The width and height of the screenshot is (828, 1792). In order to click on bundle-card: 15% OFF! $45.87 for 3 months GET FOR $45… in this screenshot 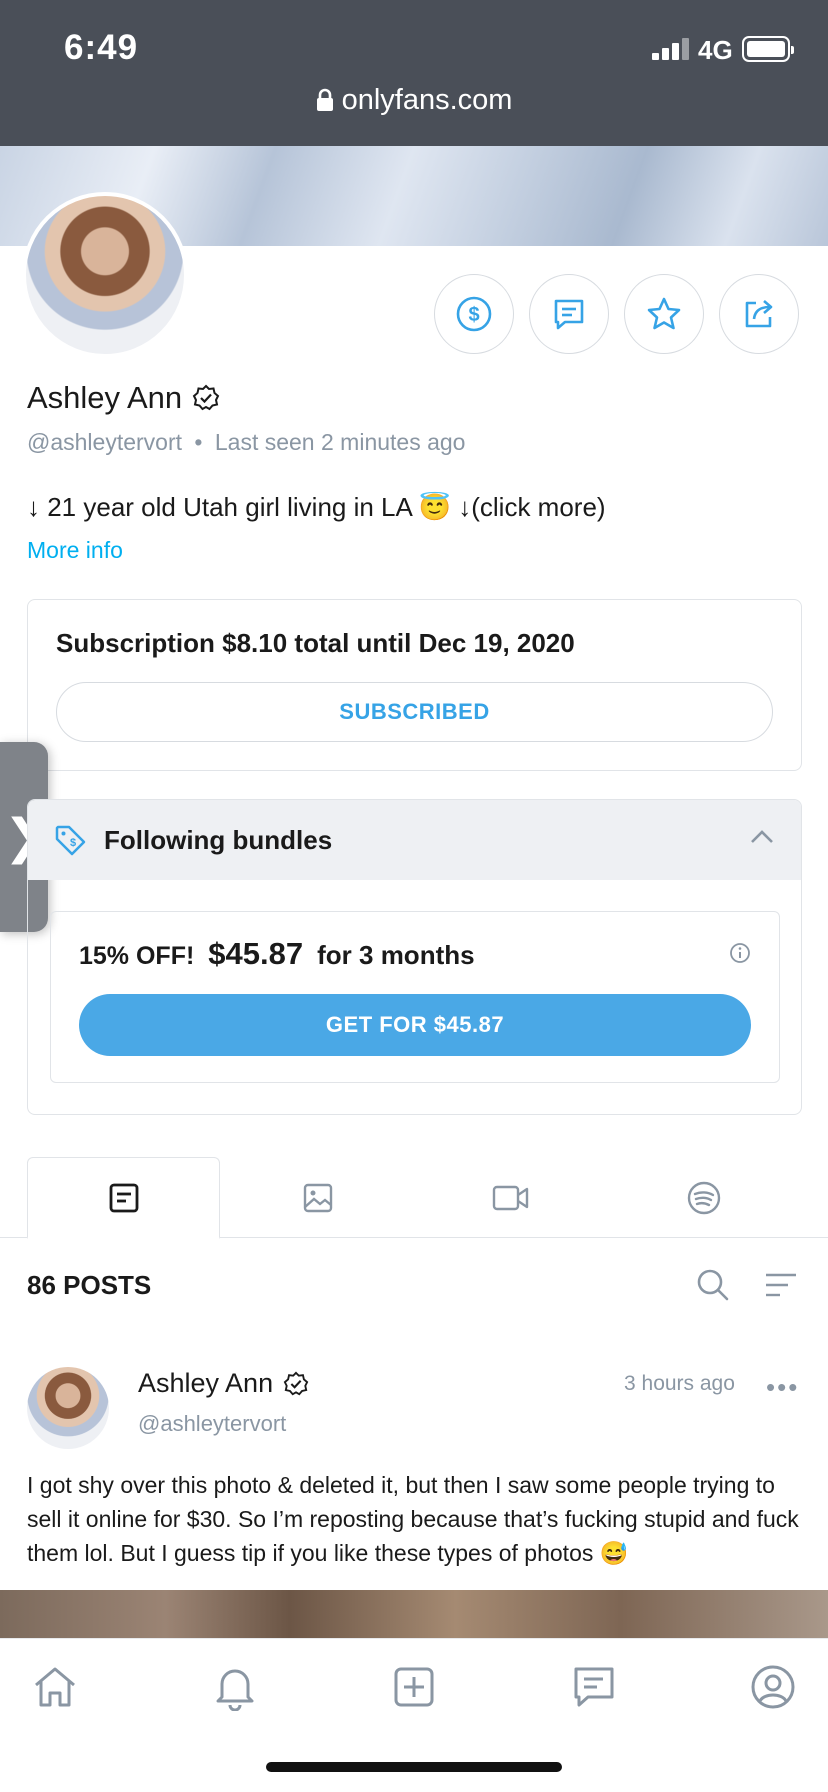, I will do `click(415, 997)`.